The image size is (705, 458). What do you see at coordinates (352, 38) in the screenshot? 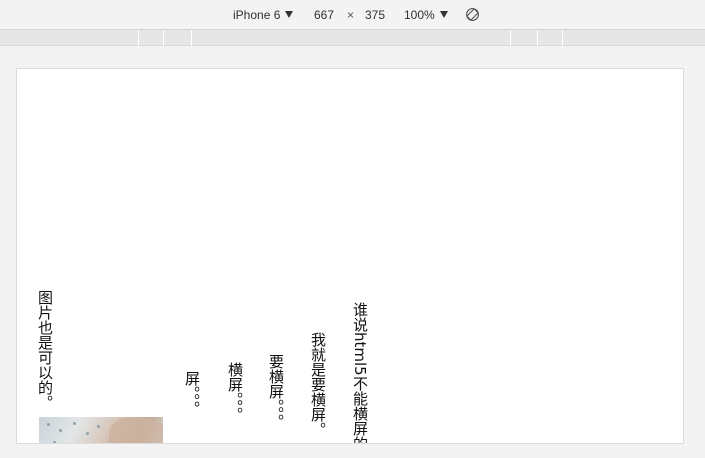
I see `media-query-bar` at bounding box center [352, 38].